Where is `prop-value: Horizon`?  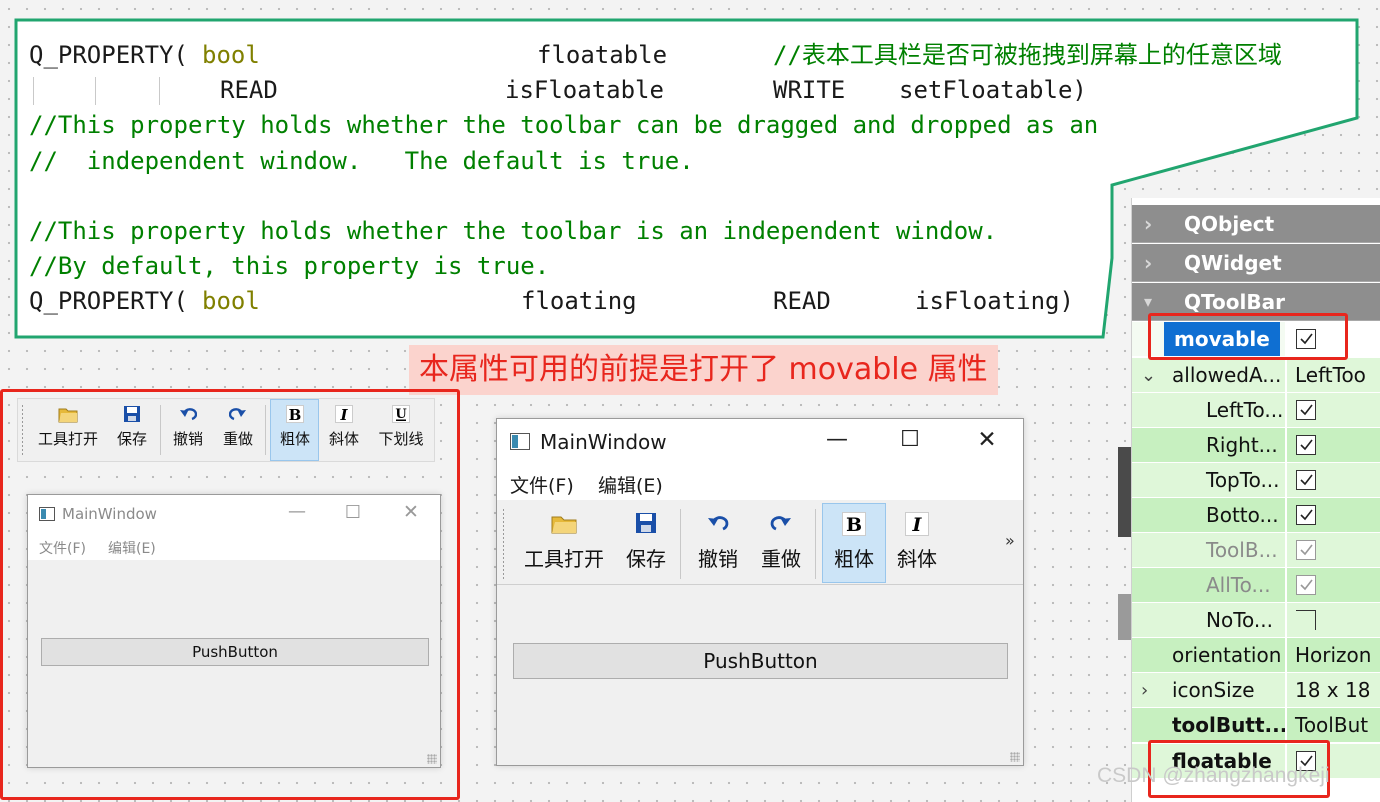 prop-value: Horizon is located at coordinates (1333, 655).